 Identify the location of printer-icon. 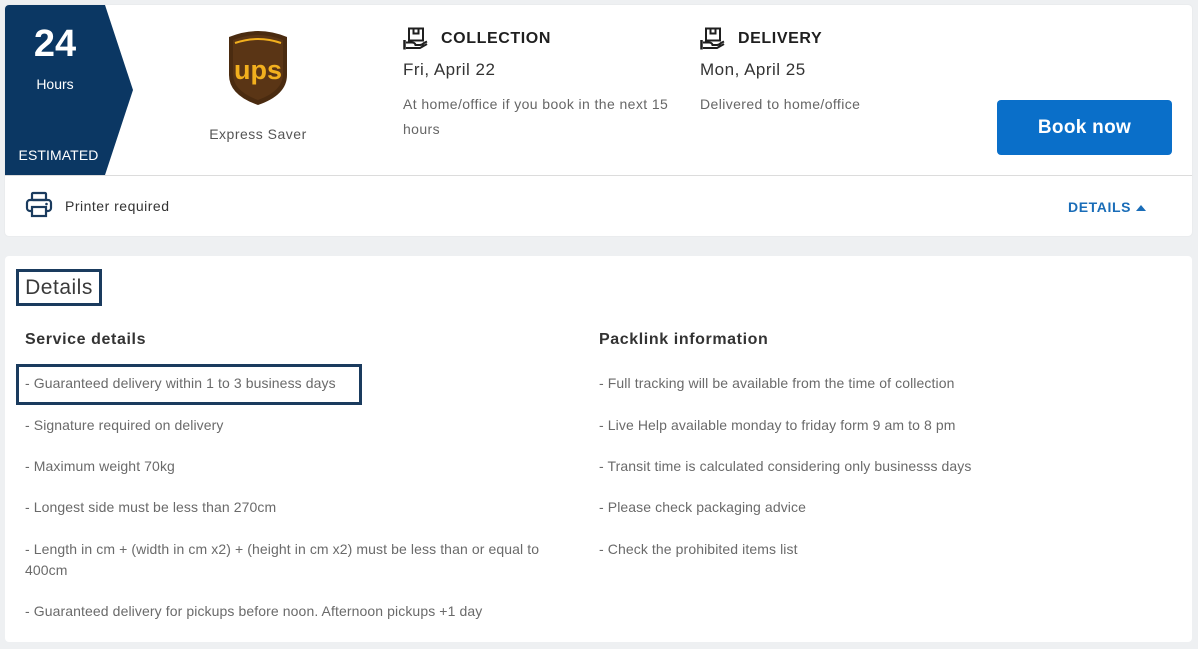
(39, 204).